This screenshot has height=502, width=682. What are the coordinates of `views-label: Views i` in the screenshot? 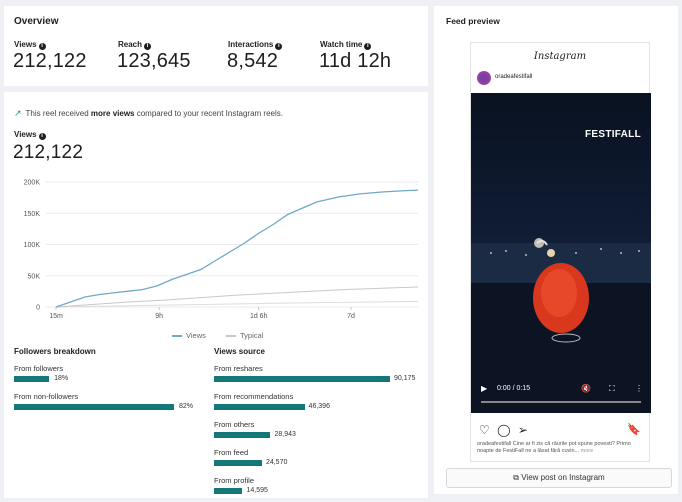 It's located at (30, 135).